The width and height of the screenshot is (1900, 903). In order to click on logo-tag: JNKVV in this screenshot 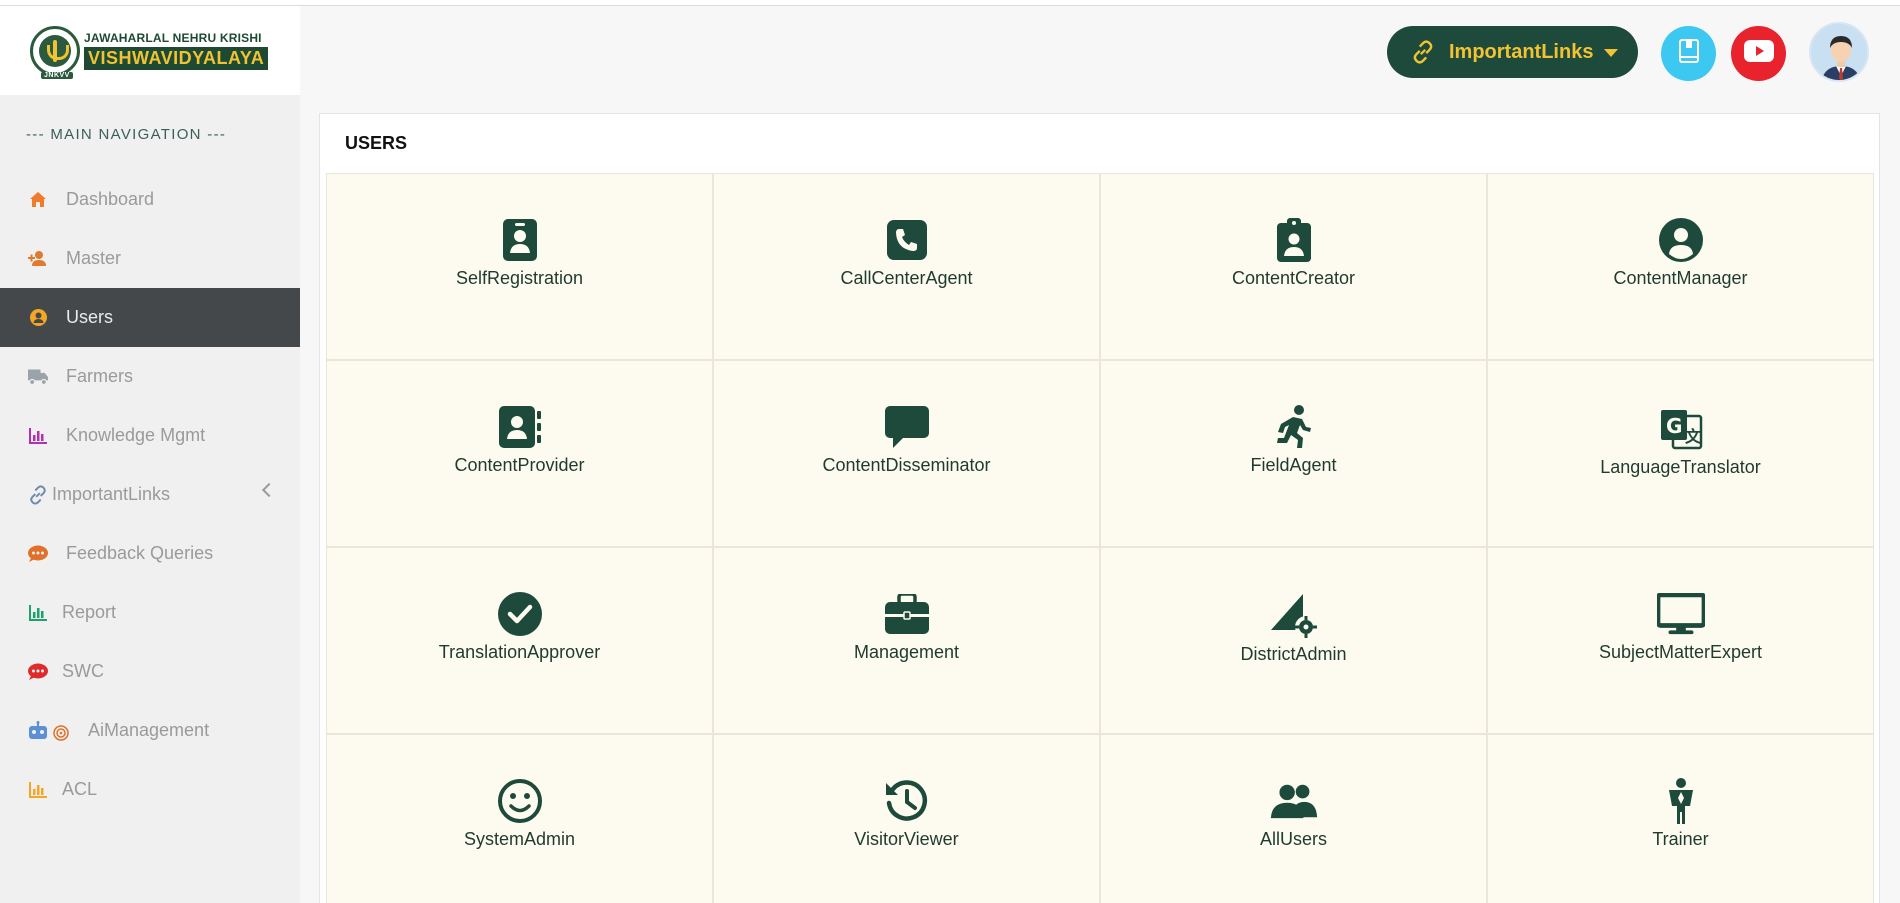, I will do `click(57, 75)`.